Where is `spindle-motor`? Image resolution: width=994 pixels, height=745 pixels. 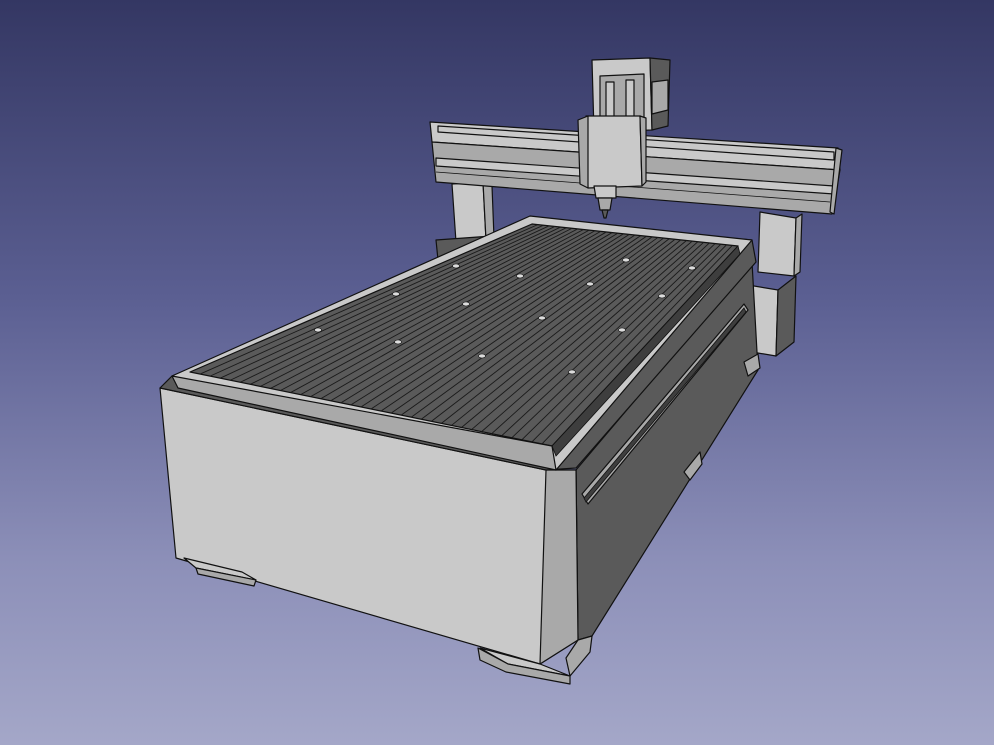 spindle-motor is located at coordinates (612, 167).